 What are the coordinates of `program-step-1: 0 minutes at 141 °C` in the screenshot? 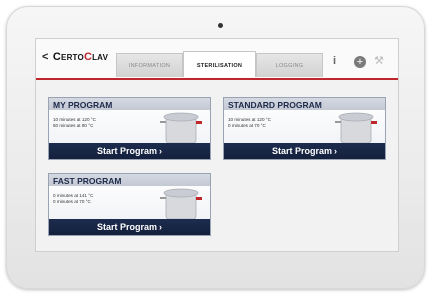 It's located at (73, 195).